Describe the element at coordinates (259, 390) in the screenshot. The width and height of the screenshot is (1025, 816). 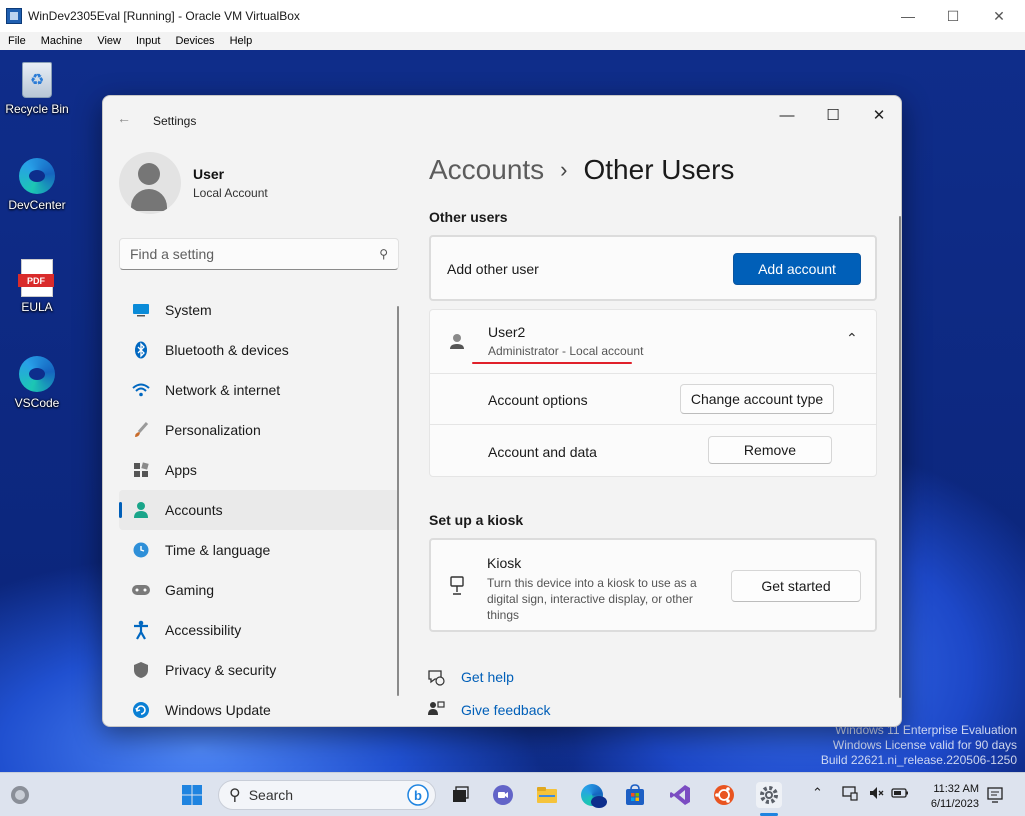
I see `sidebar-item-network: Network & internet` at that location.